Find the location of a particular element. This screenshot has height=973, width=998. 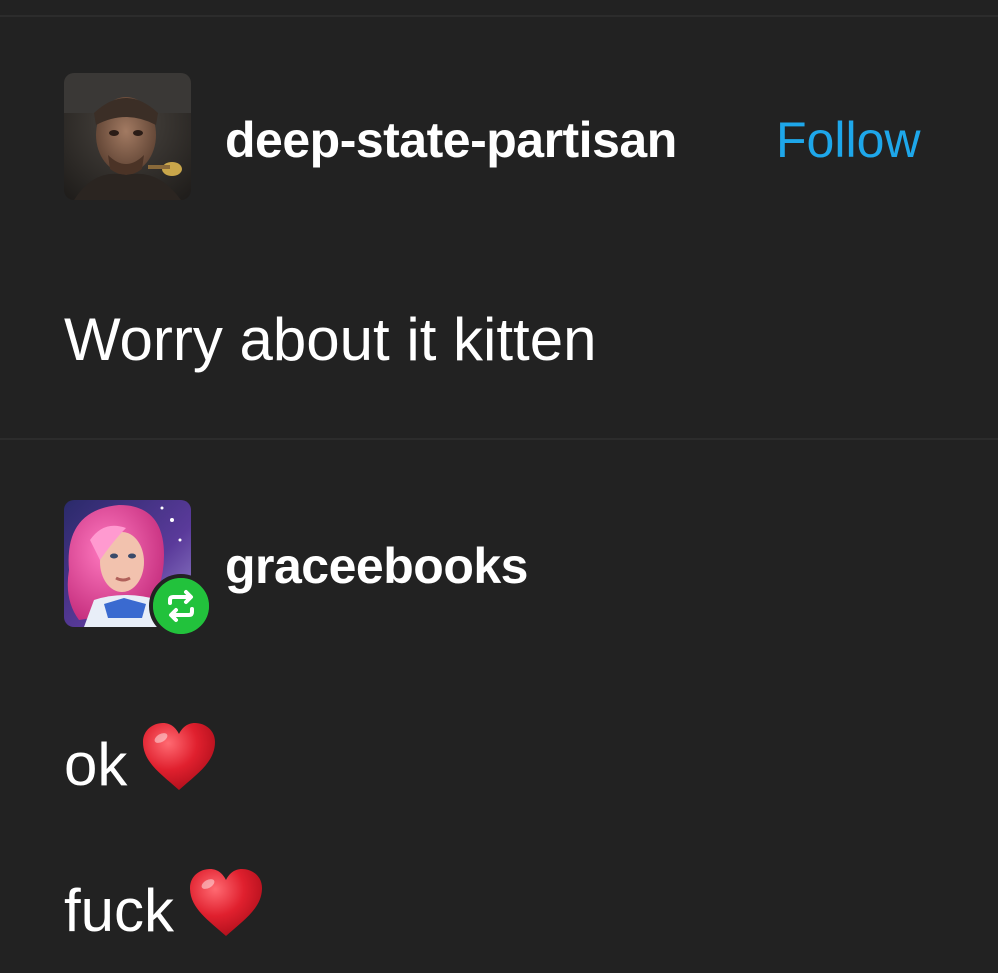

username-deep-state-partisan: deep-state-partisan is located at coordinates (451, 140).